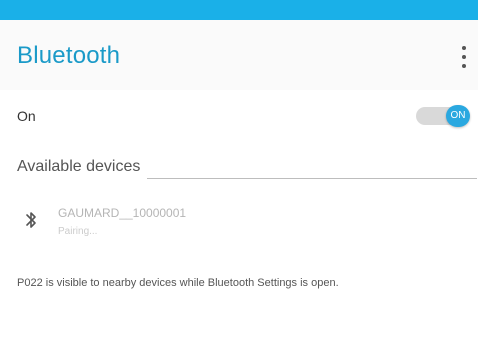  I want to click on bluetooth-on-row: On ON, so click(239, 116).